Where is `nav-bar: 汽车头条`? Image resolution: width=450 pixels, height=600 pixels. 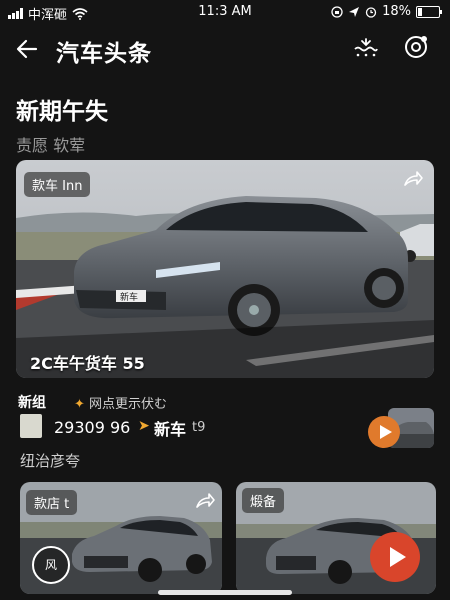 nav-bar: 汽车头条 is located at coordinates (225, 50).